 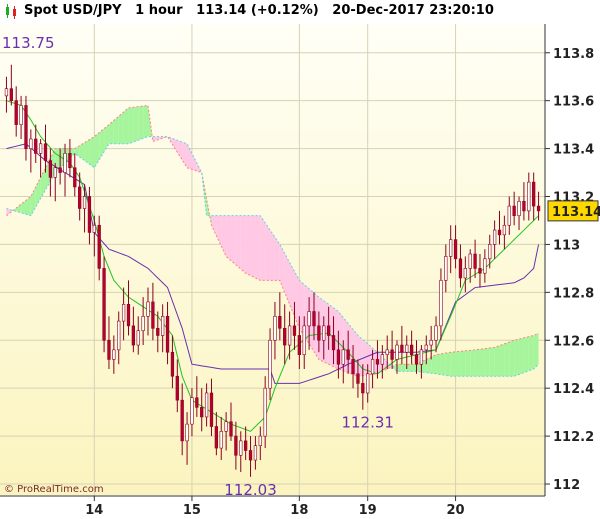 What do you see at coordinates (54, 489) in the screenshot?
I see `credit-text: © ProRealTime.com` at bounding box center [54, 489].